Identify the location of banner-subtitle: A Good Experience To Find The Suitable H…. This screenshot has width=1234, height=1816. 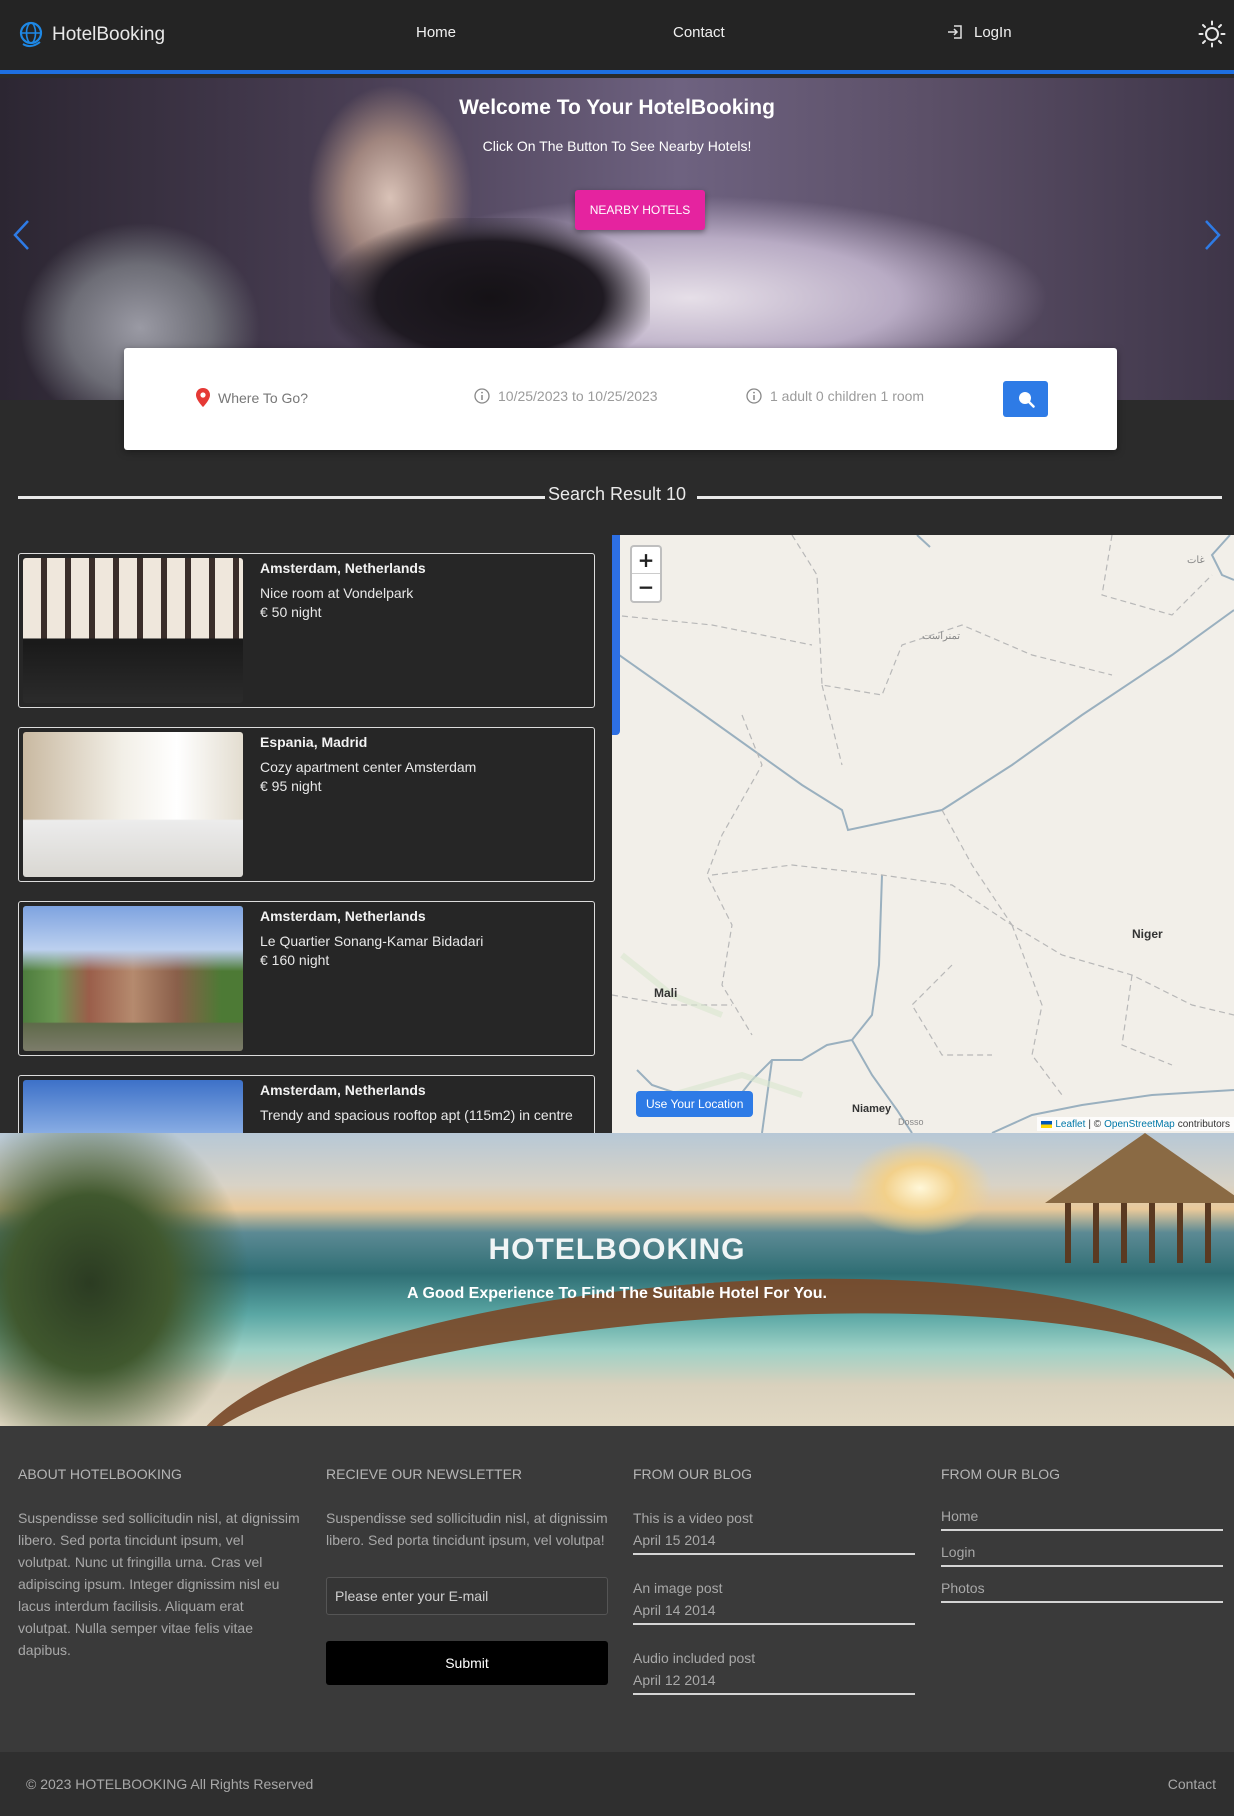
(617, 1293).